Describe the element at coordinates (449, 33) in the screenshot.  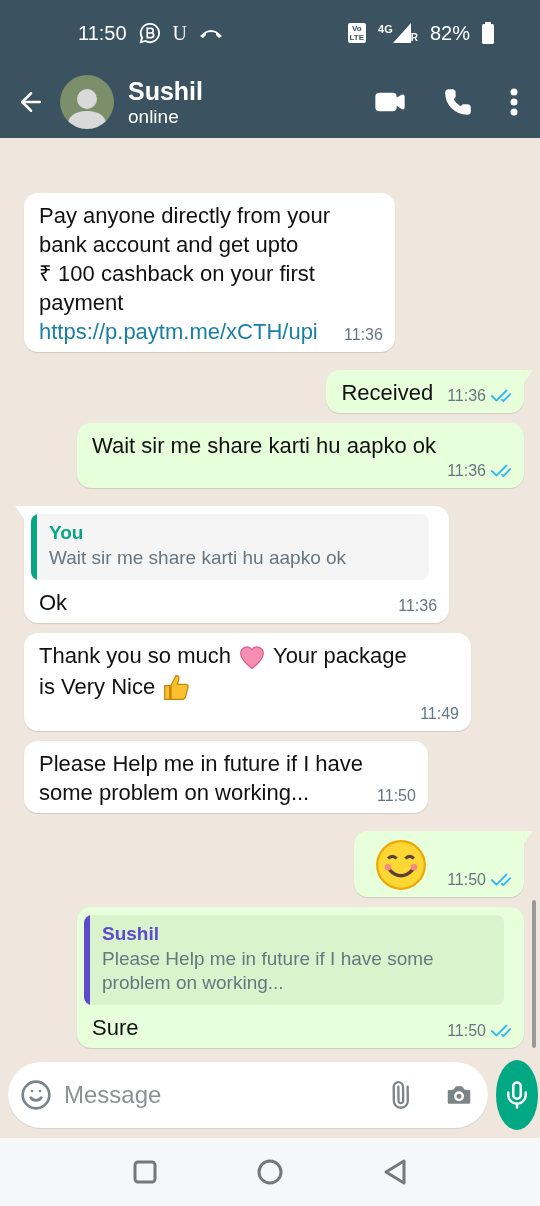
I see `battery-percent: 82%` at that location.